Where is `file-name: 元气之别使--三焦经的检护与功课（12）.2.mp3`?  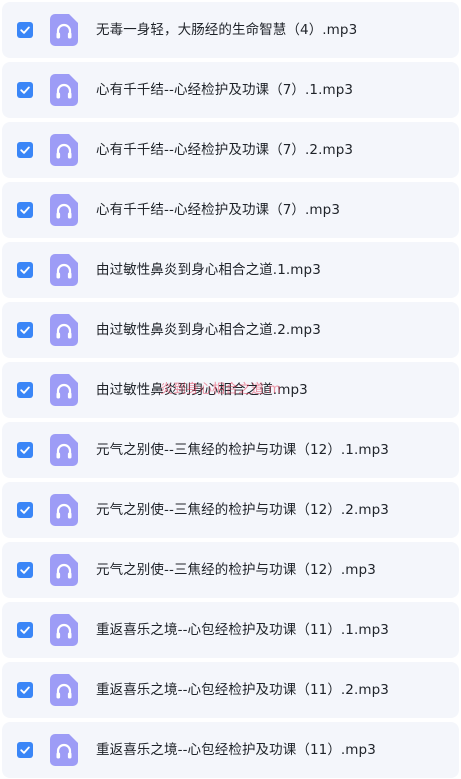 file-name: 元气之别使--三焦经的检护与功课（12）.2.mp3 is located at coordinates (243, 510).